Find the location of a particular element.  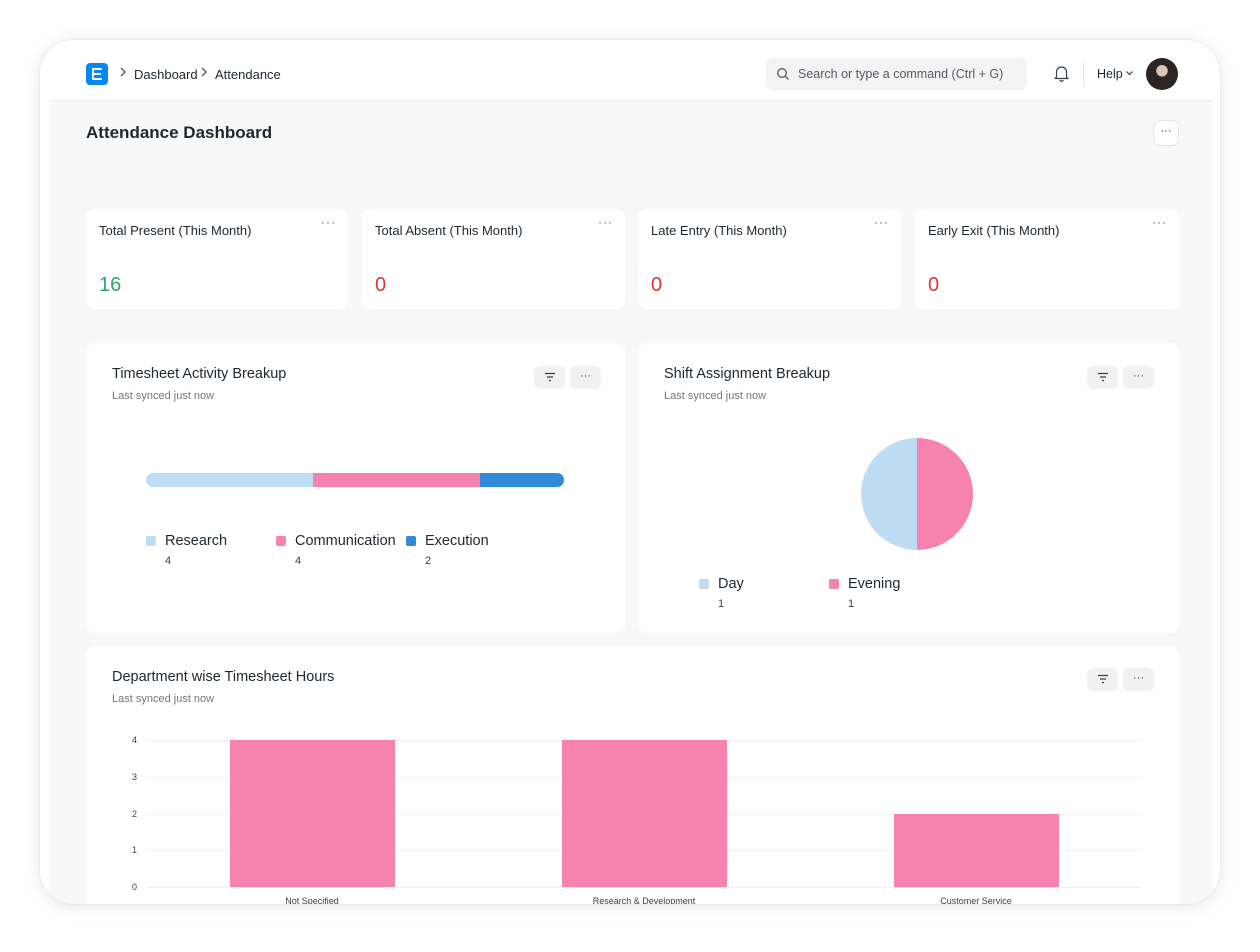

number-card-title: Total Present (This Month) is located at coordinates (175, 230).